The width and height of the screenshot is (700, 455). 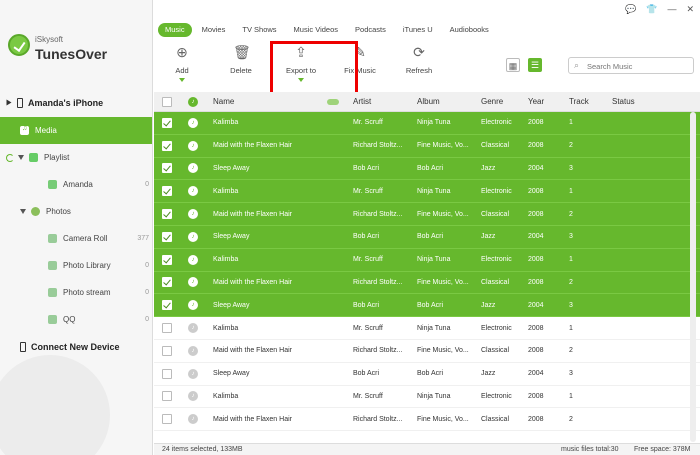 I want to click on sidebar-item-playlist: Playlist, so click(x=76, y=157).